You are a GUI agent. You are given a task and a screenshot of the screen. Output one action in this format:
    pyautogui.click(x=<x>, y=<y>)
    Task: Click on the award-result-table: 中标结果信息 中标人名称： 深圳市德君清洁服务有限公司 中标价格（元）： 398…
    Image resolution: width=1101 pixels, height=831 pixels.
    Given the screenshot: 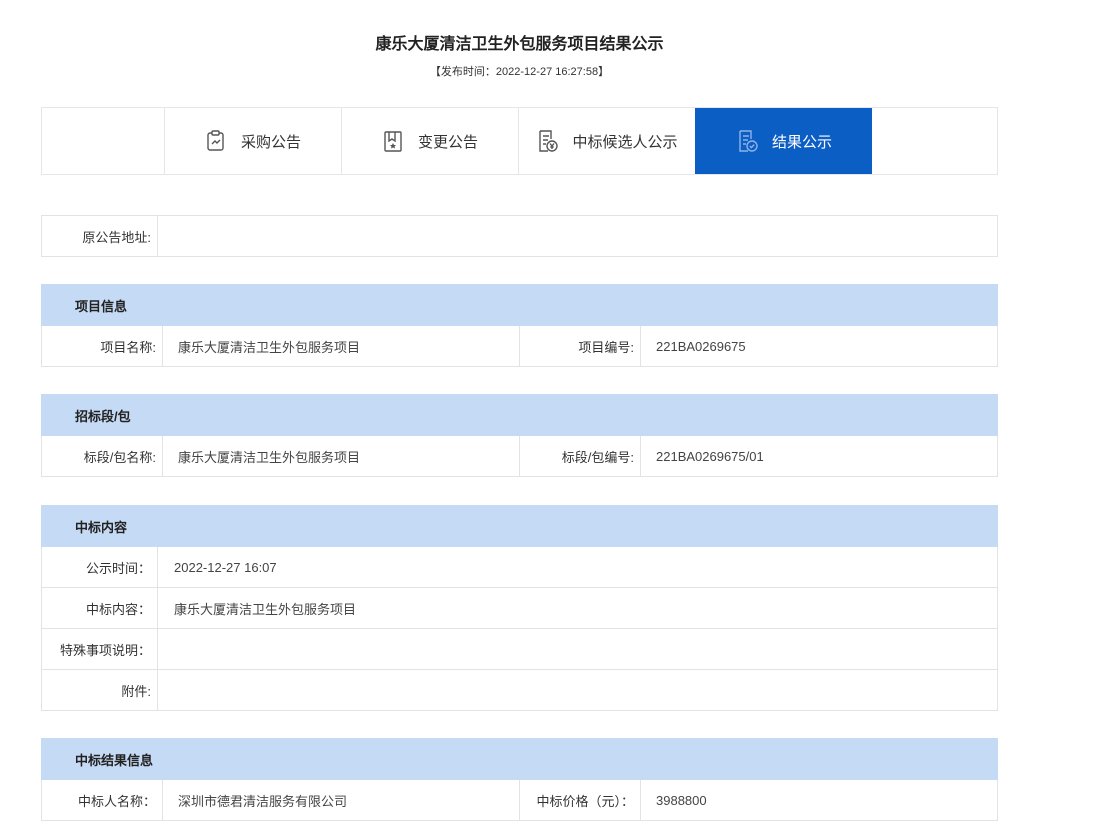 What is the action you would take?
    pyautogui.click(x=519, y=779)
    